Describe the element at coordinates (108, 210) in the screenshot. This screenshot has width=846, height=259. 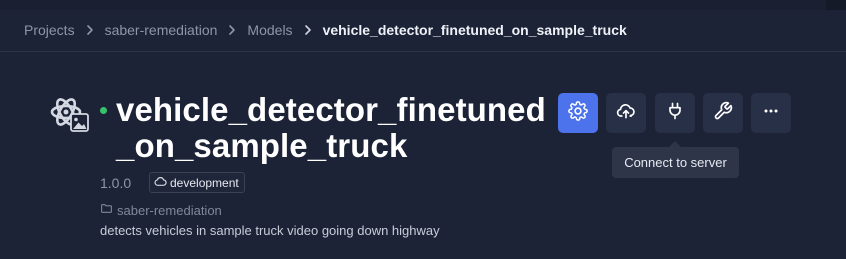
I see `folder-icon` at that location.